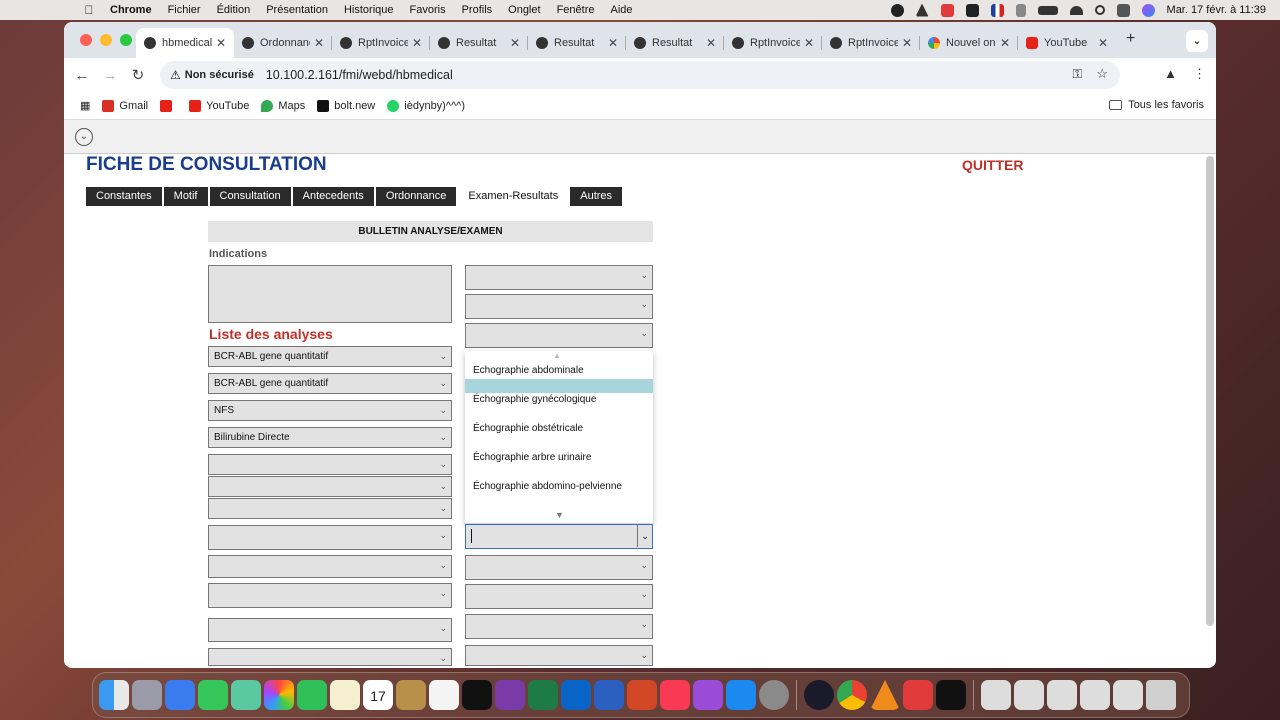  I want to click on tab-consultation: Consultation, so click(250, 196).